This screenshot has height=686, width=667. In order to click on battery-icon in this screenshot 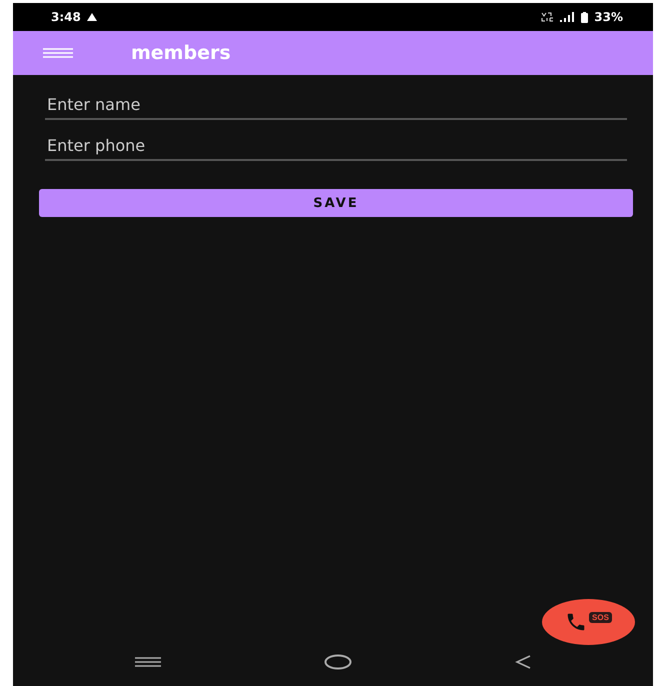, I will do `click(584, 17)`.